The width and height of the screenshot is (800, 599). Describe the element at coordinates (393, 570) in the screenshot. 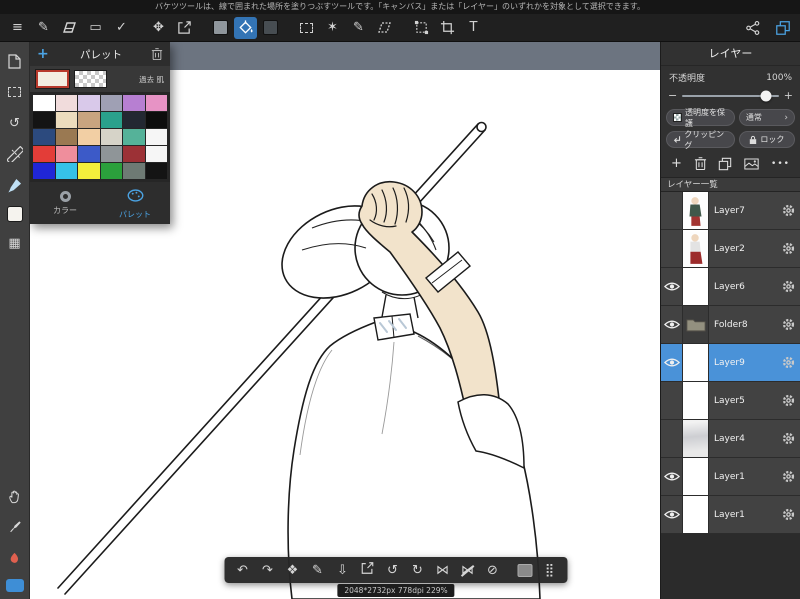

I see `rotate-ccw-icon: ↺` at that location.